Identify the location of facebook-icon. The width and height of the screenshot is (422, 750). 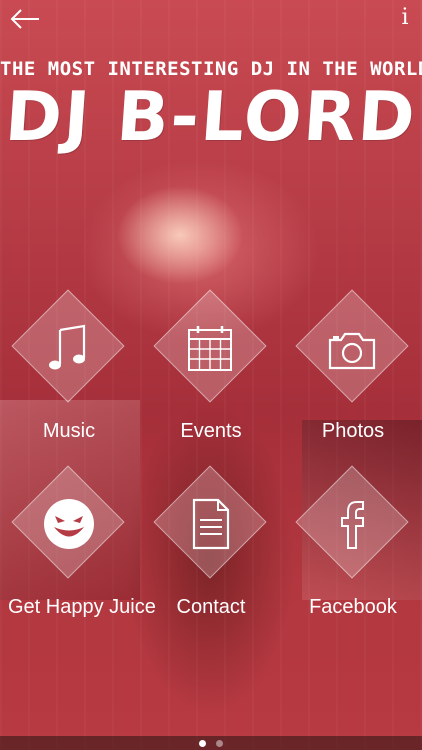
(352, 525).